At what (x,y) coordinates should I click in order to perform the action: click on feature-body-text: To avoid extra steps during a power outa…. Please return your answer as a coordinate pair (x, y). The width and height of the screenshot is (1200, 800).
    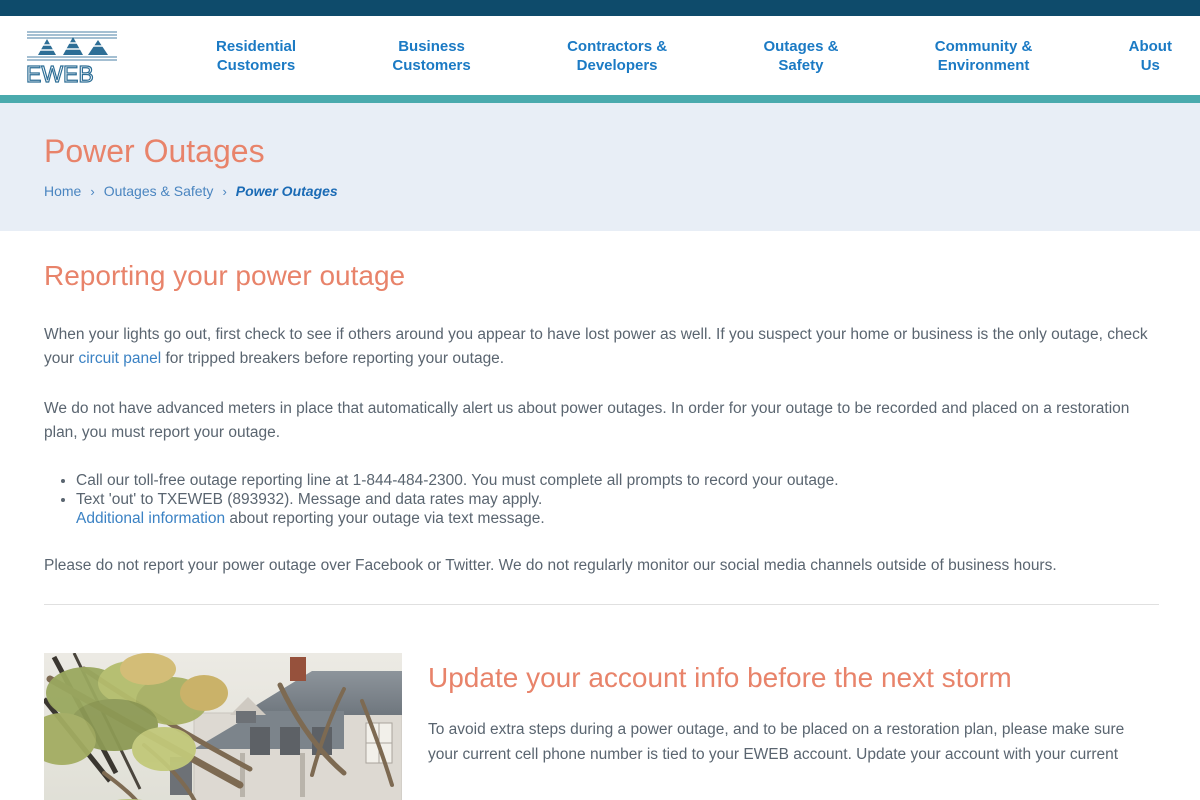
    Looking at the image, I should click on (776, 742).